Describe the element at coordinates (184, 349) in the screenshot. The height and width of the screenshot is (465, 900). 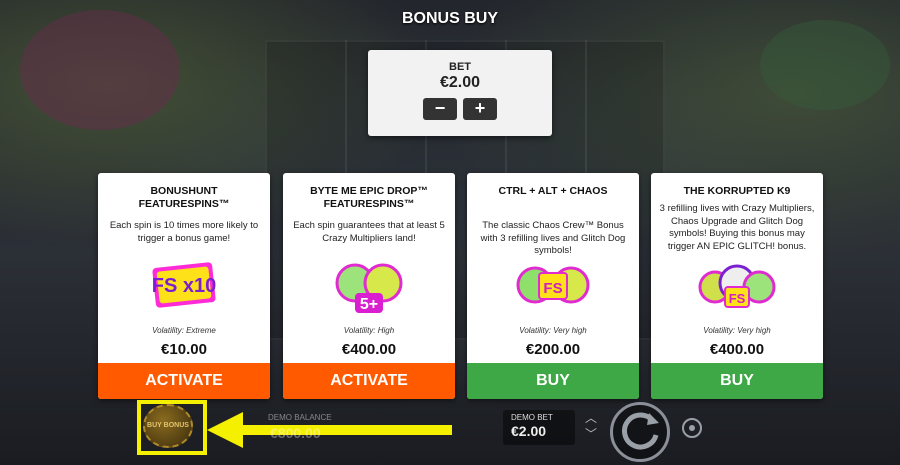
I see `card-price: €10.00` at that location.